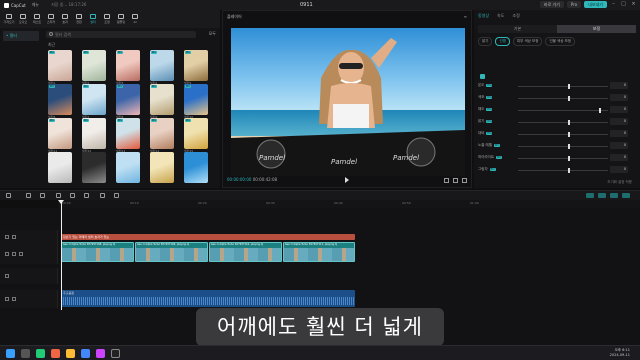 The width and height of the screenshot is (640, 360). Describe the element at coordinates (7, 276) in the screenshot. I see `cover-icon` at that location.